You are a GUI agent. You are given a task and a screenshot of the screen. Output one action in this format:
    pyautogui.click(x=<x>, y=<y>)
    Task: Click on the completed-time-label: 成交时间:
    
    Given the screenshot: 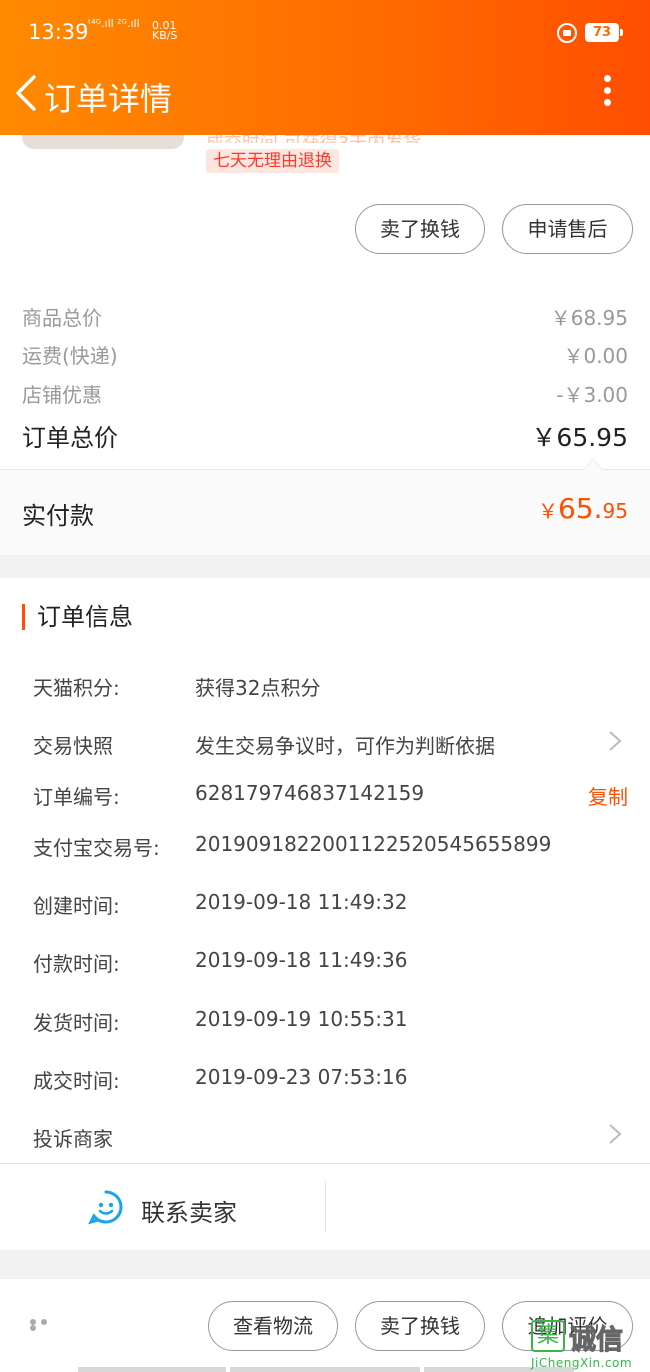 What is the action you would take?
    pyautogui.click(x=76, y=1081)
    